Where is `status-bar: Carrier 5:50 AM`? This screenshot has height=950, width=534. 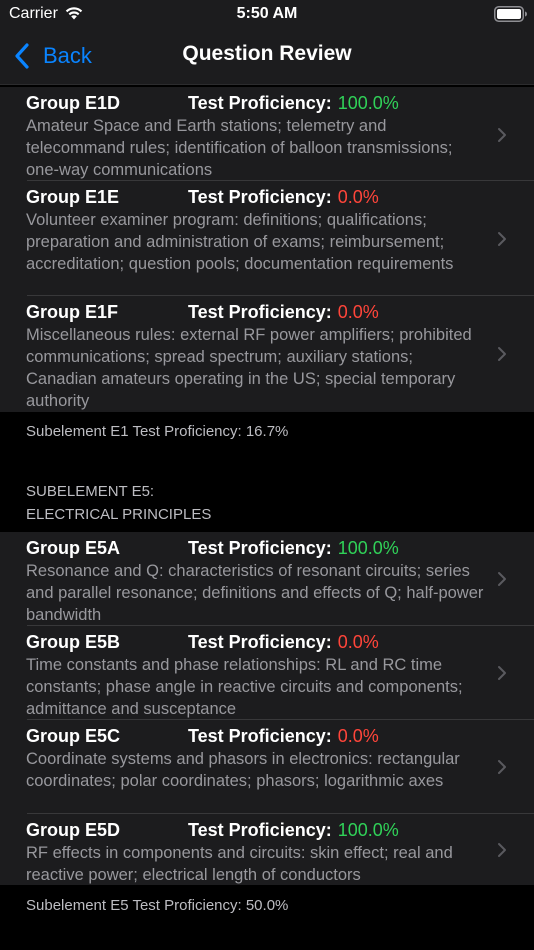
status-bar: Carrier 5:50 AM is located at coordinates (267, 14).